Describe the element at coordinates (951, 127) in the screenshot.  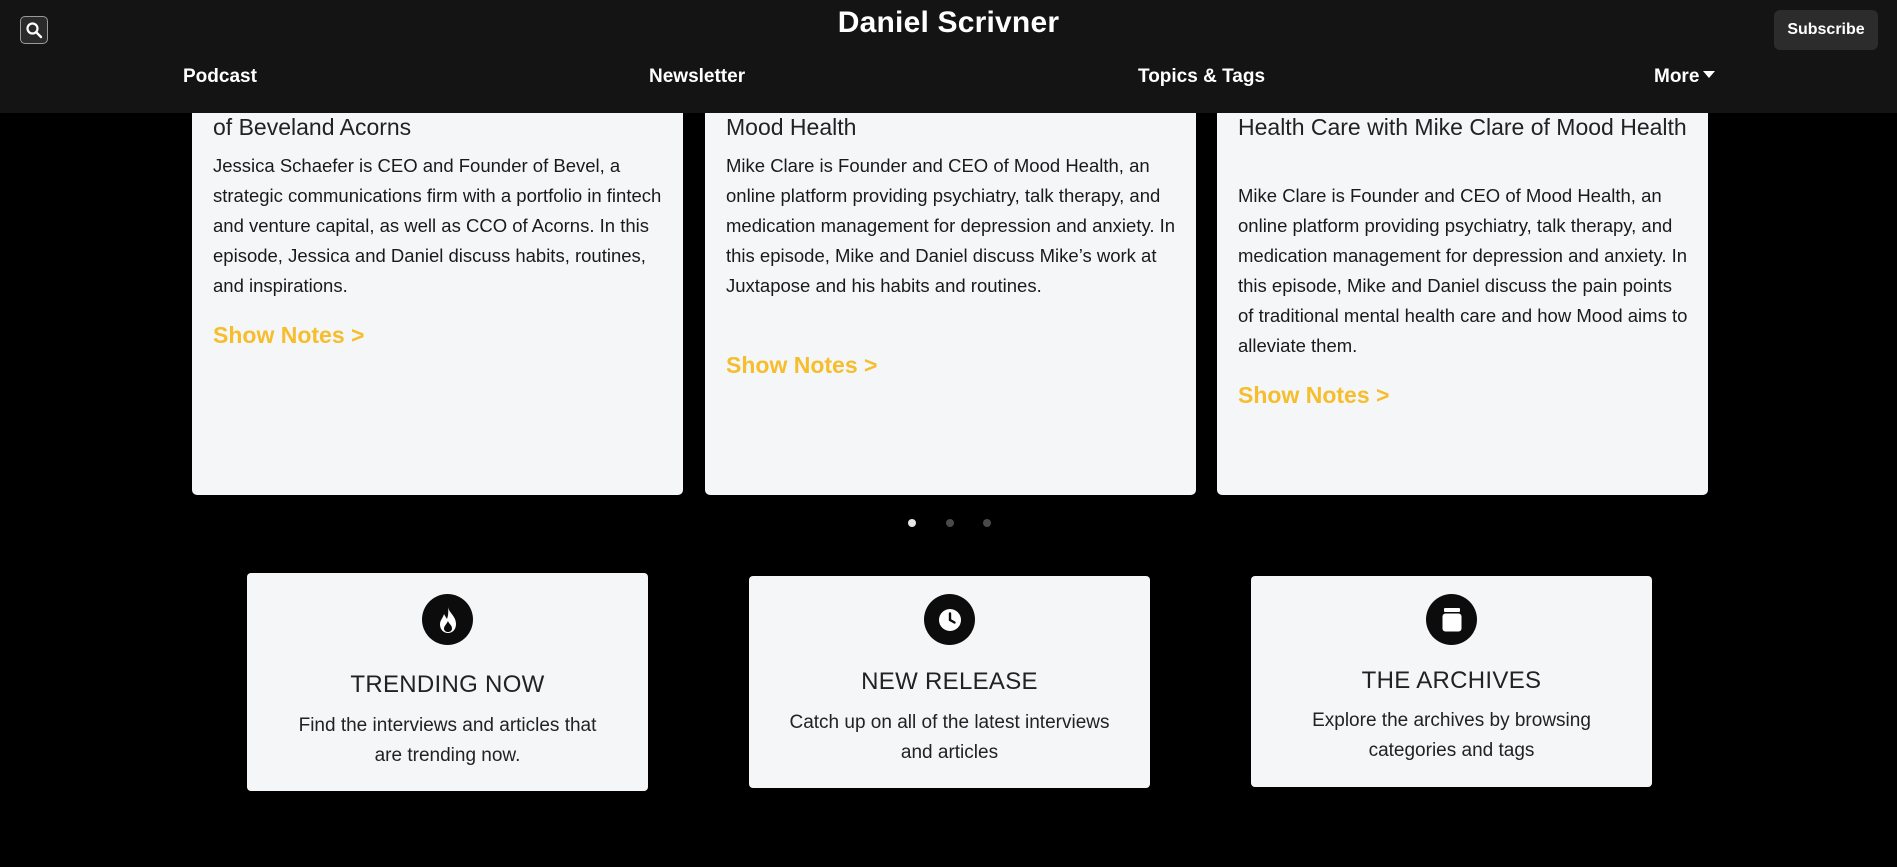
I see `episode-title: Mood Health` at that location.